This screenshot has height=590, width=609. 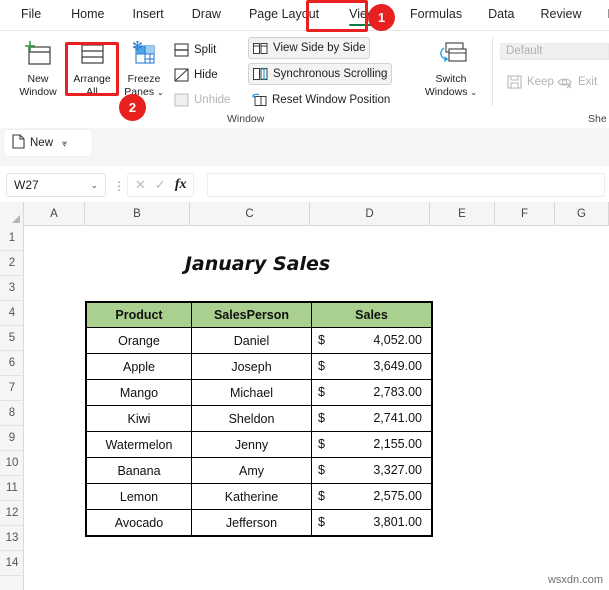 What do you see at coordinates (251, 366) in the screenshot?
I see `cell-salesperson: Joseph` at bounding box center [251, 366].